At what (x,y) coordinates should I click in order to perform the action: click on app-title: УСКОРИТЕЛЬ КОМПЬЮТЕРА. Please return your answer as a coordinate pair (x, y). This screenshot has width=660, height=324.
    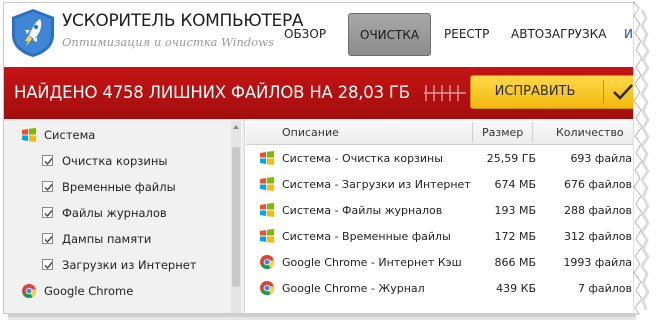
    Looking at the image, I should click on (183, 21).